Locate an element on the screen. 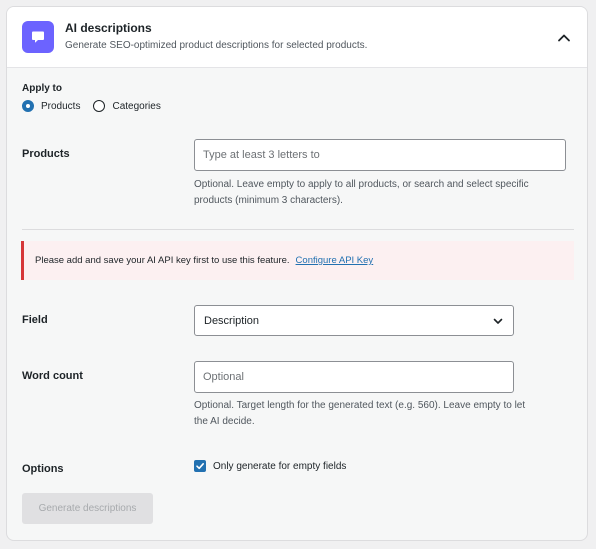 This screenshot has height=549, width=596. word-count-input is located at coordinates (354, 377).